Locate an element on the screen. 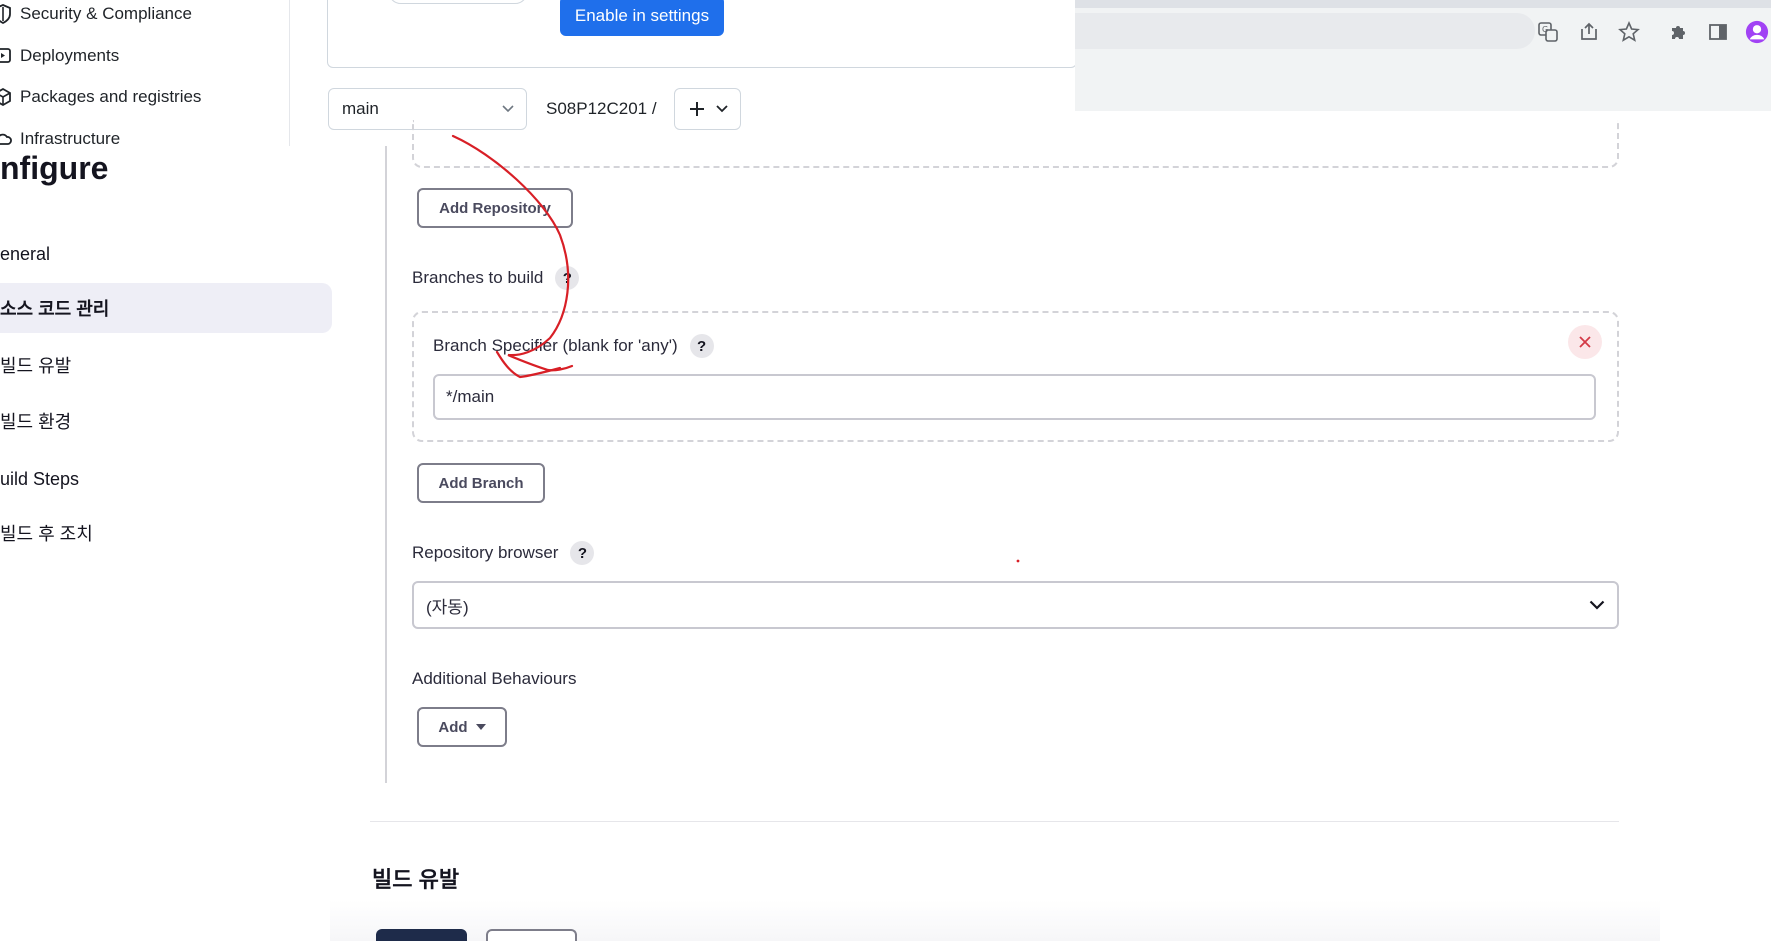 The width and height of the screenshot is (1771, 941). nav-item-build-steps: uild Steps is located at coordinates (166, 479).